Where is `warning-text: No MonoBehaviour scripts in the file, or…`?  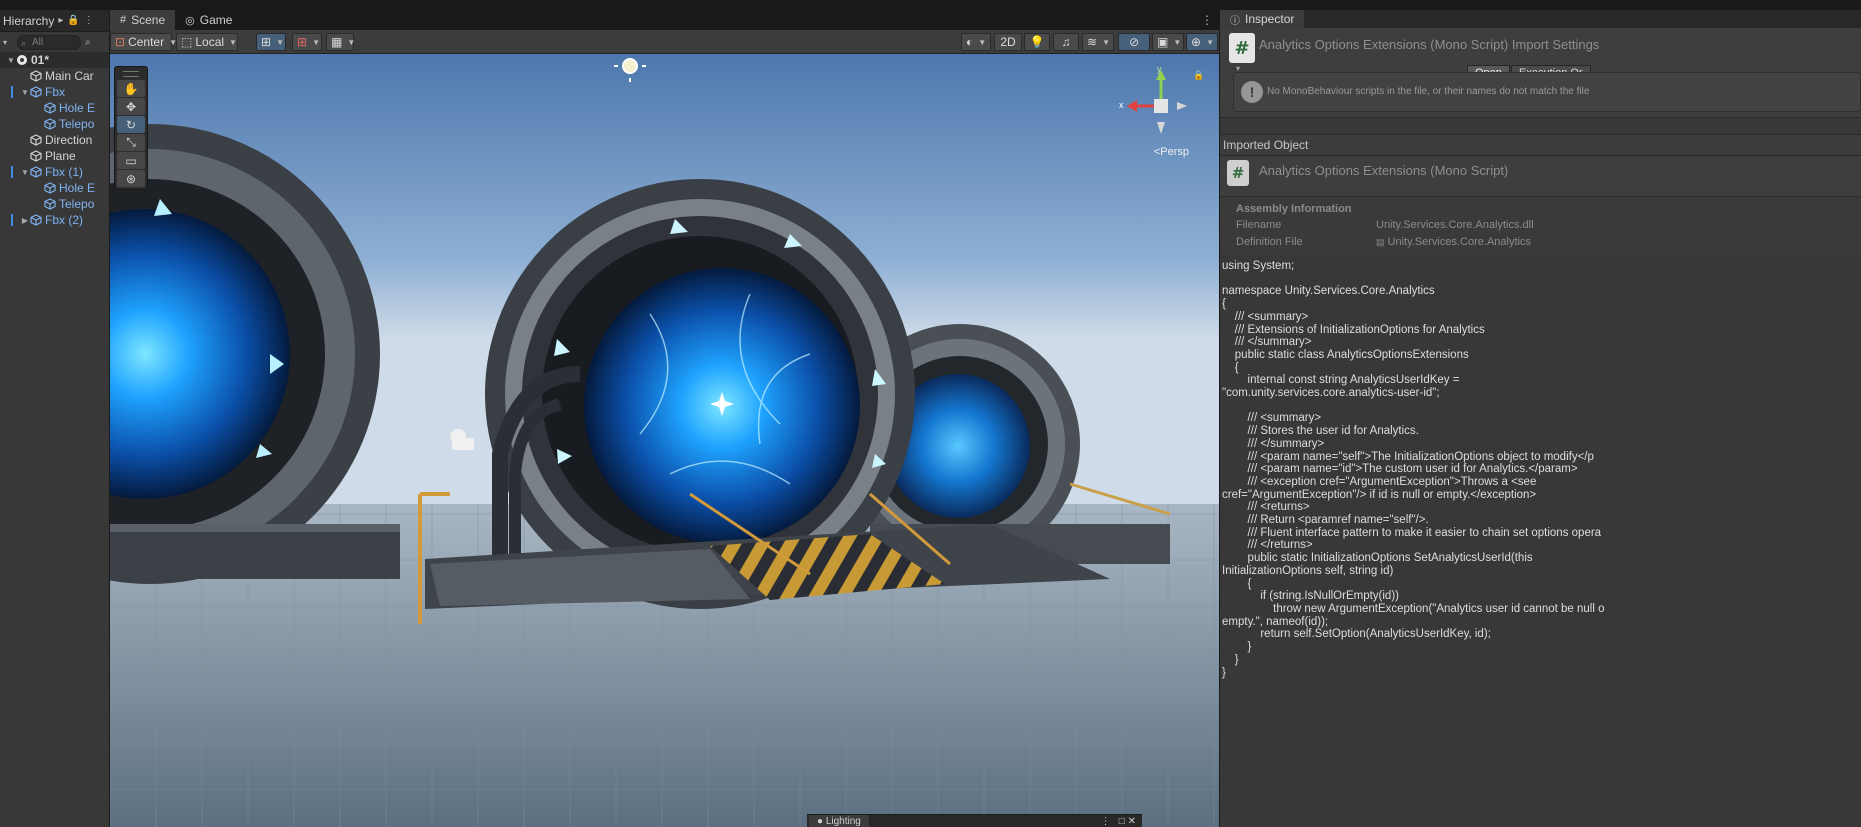
warning-text: No MonoBehaviour scripts in the file, or… is located at coordinates (1428, 91).